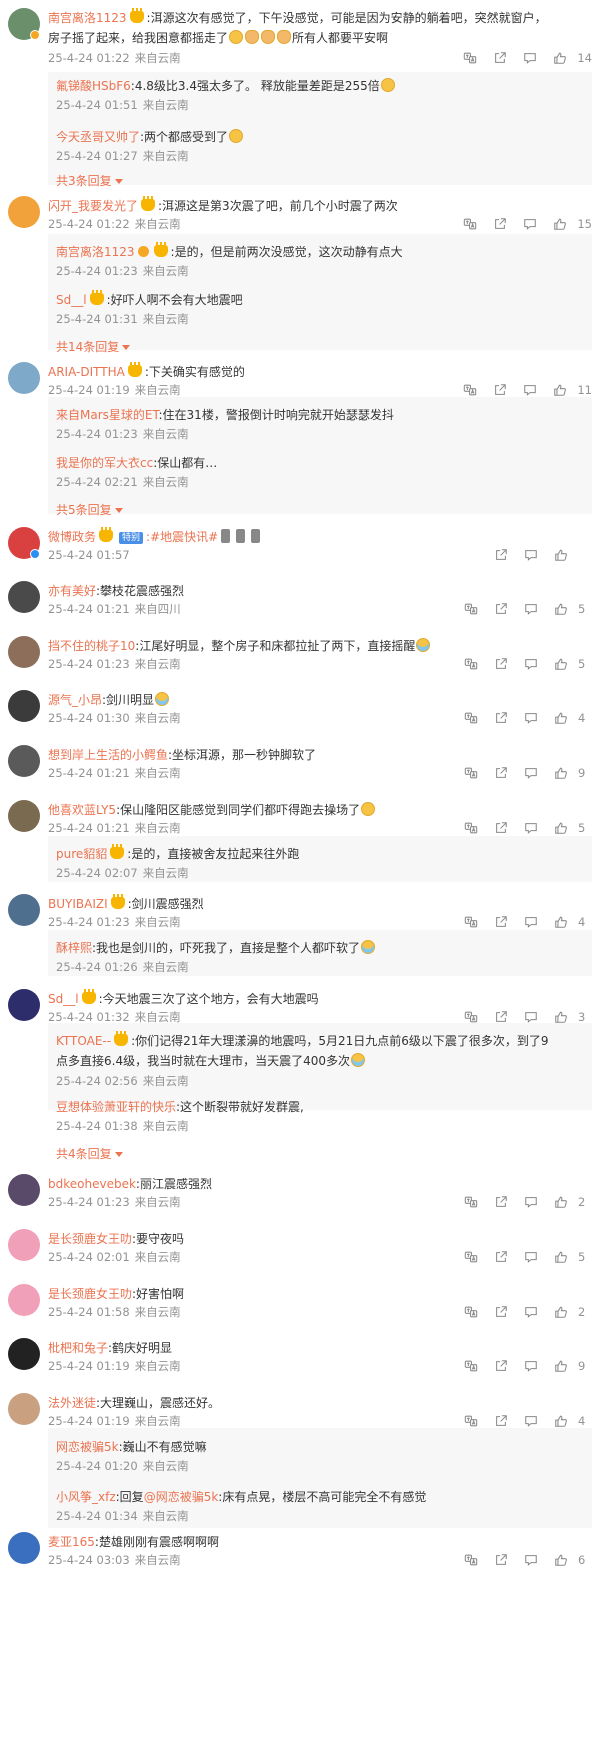 Image resolution: width=600 pixels, height=1745 pixels. Describe the element at coordinates (78, 1348) in the screenshot. I see `comment-username: 枇杷和兔子` at that location.